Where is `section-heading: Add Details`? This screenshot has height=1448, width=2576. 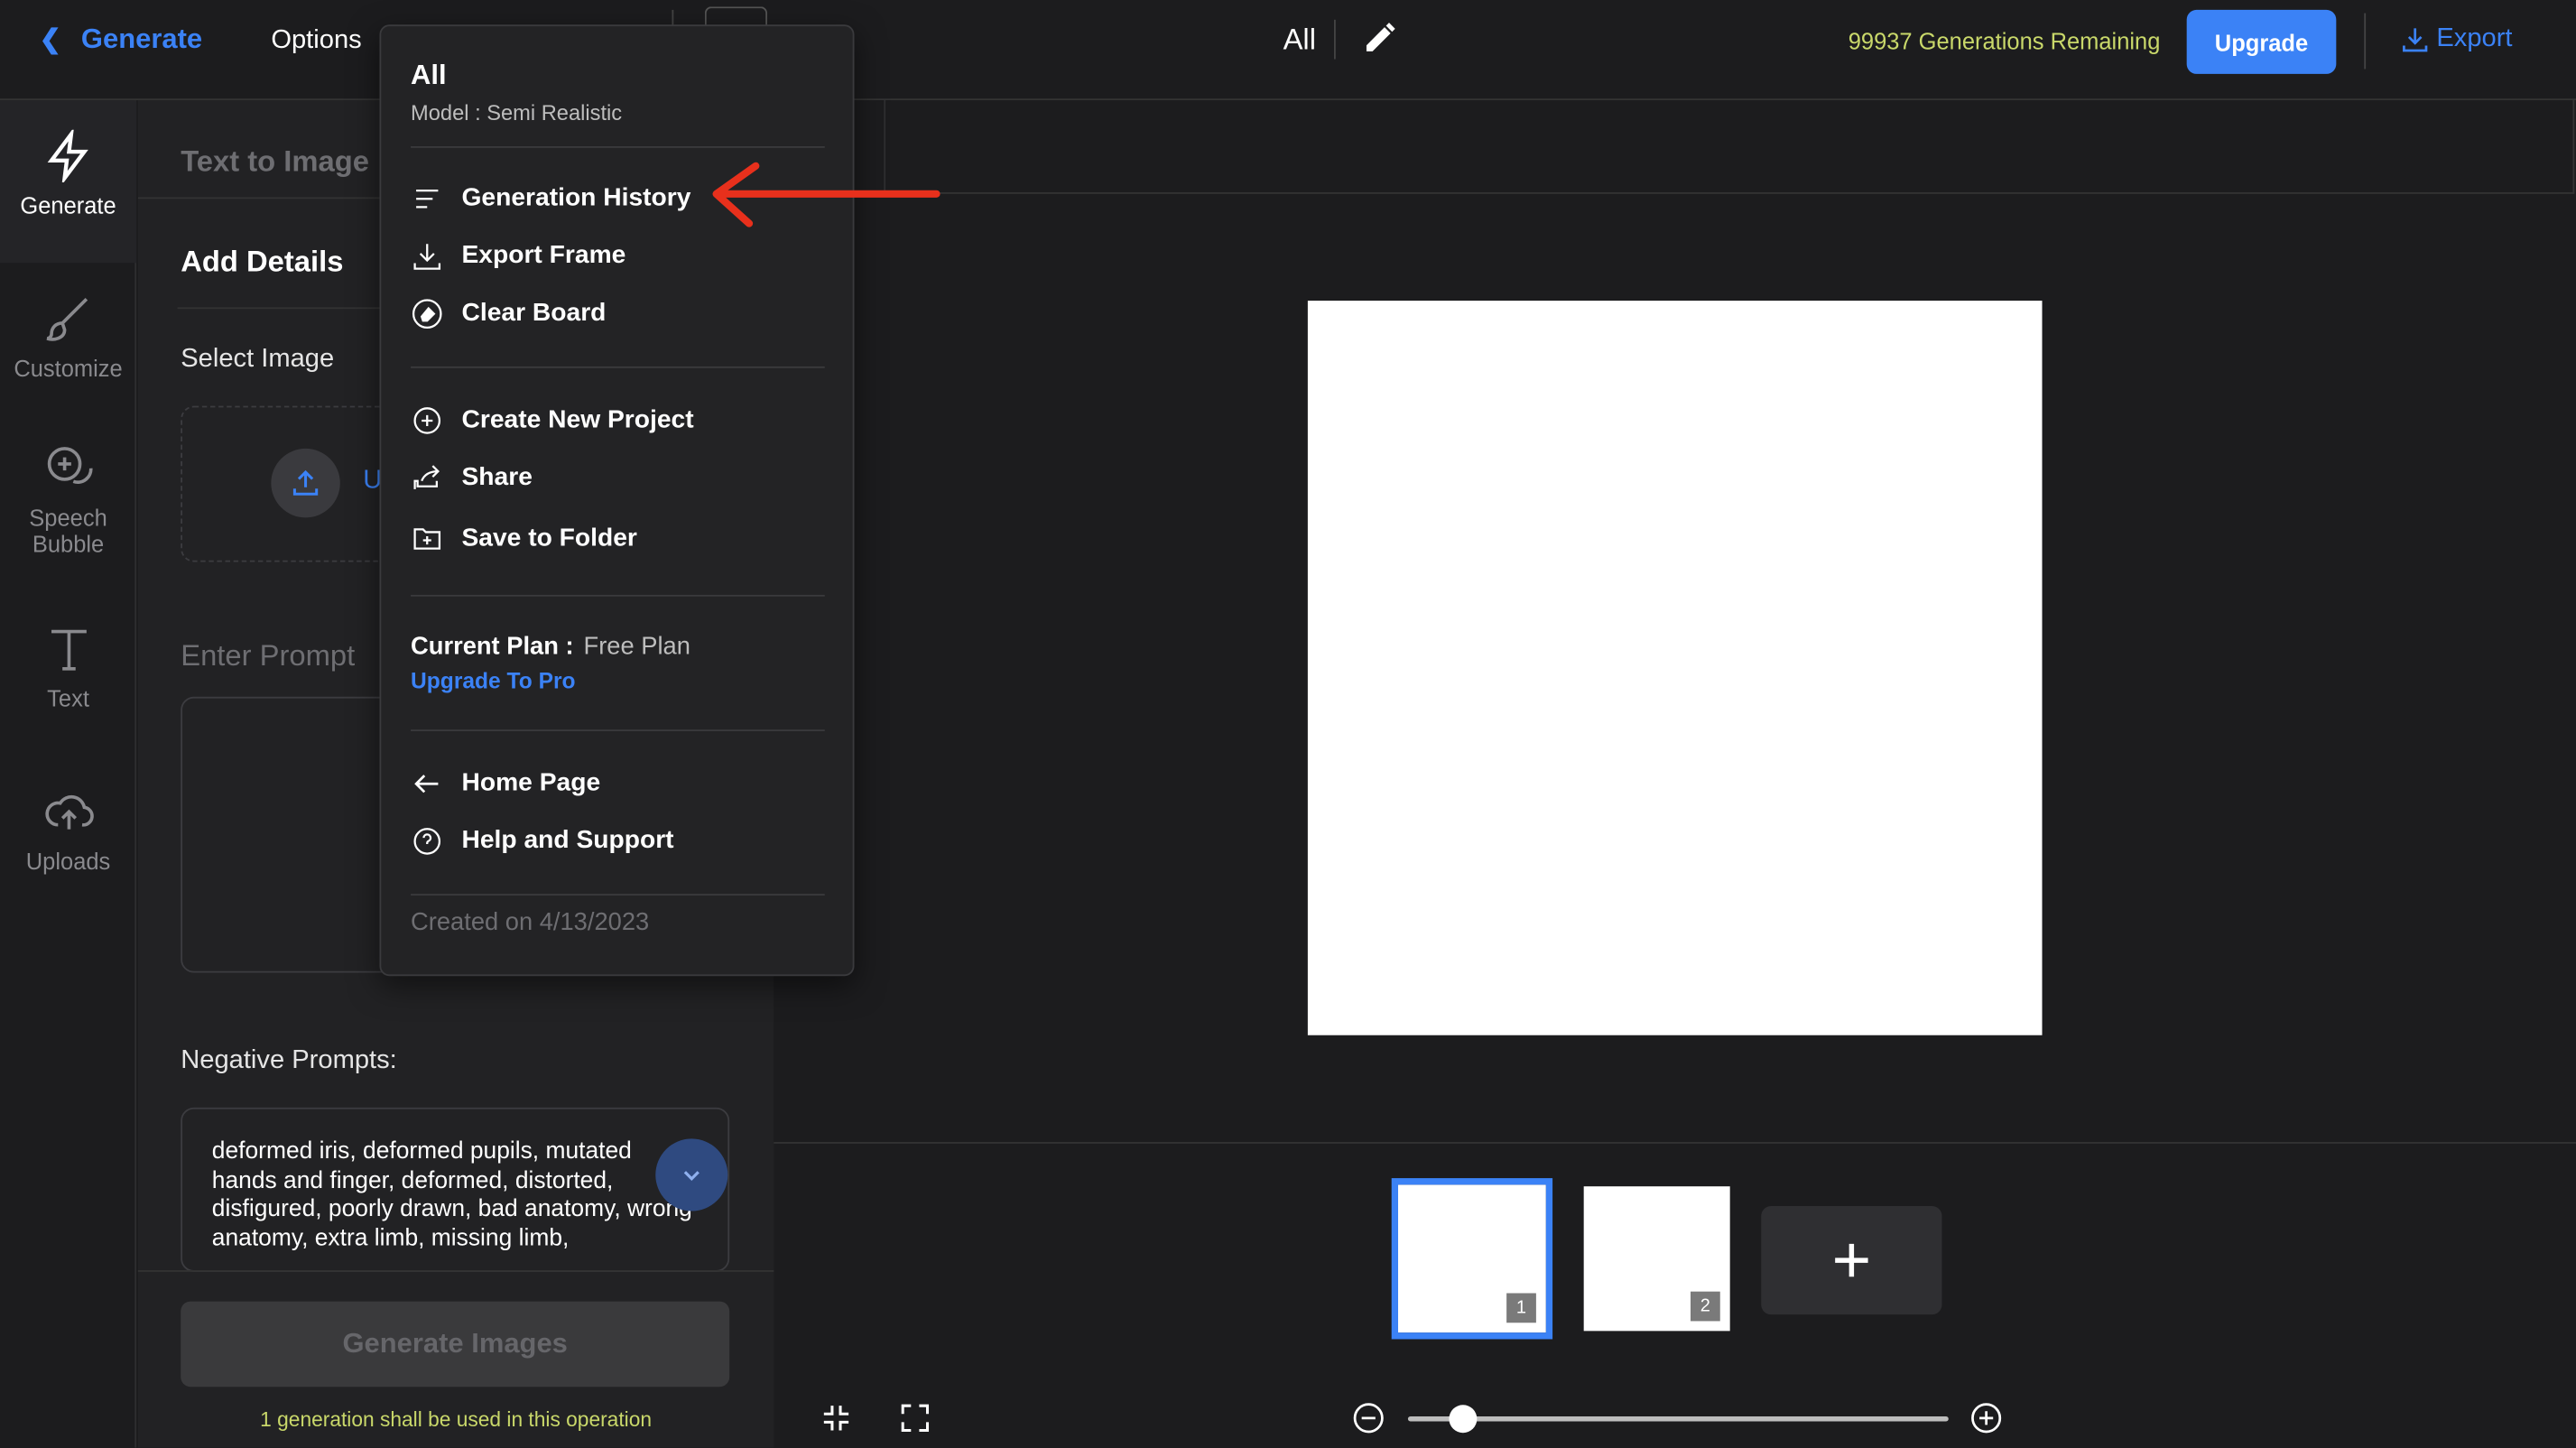
section-heading: Add Details is located at coordinates (262, 261).